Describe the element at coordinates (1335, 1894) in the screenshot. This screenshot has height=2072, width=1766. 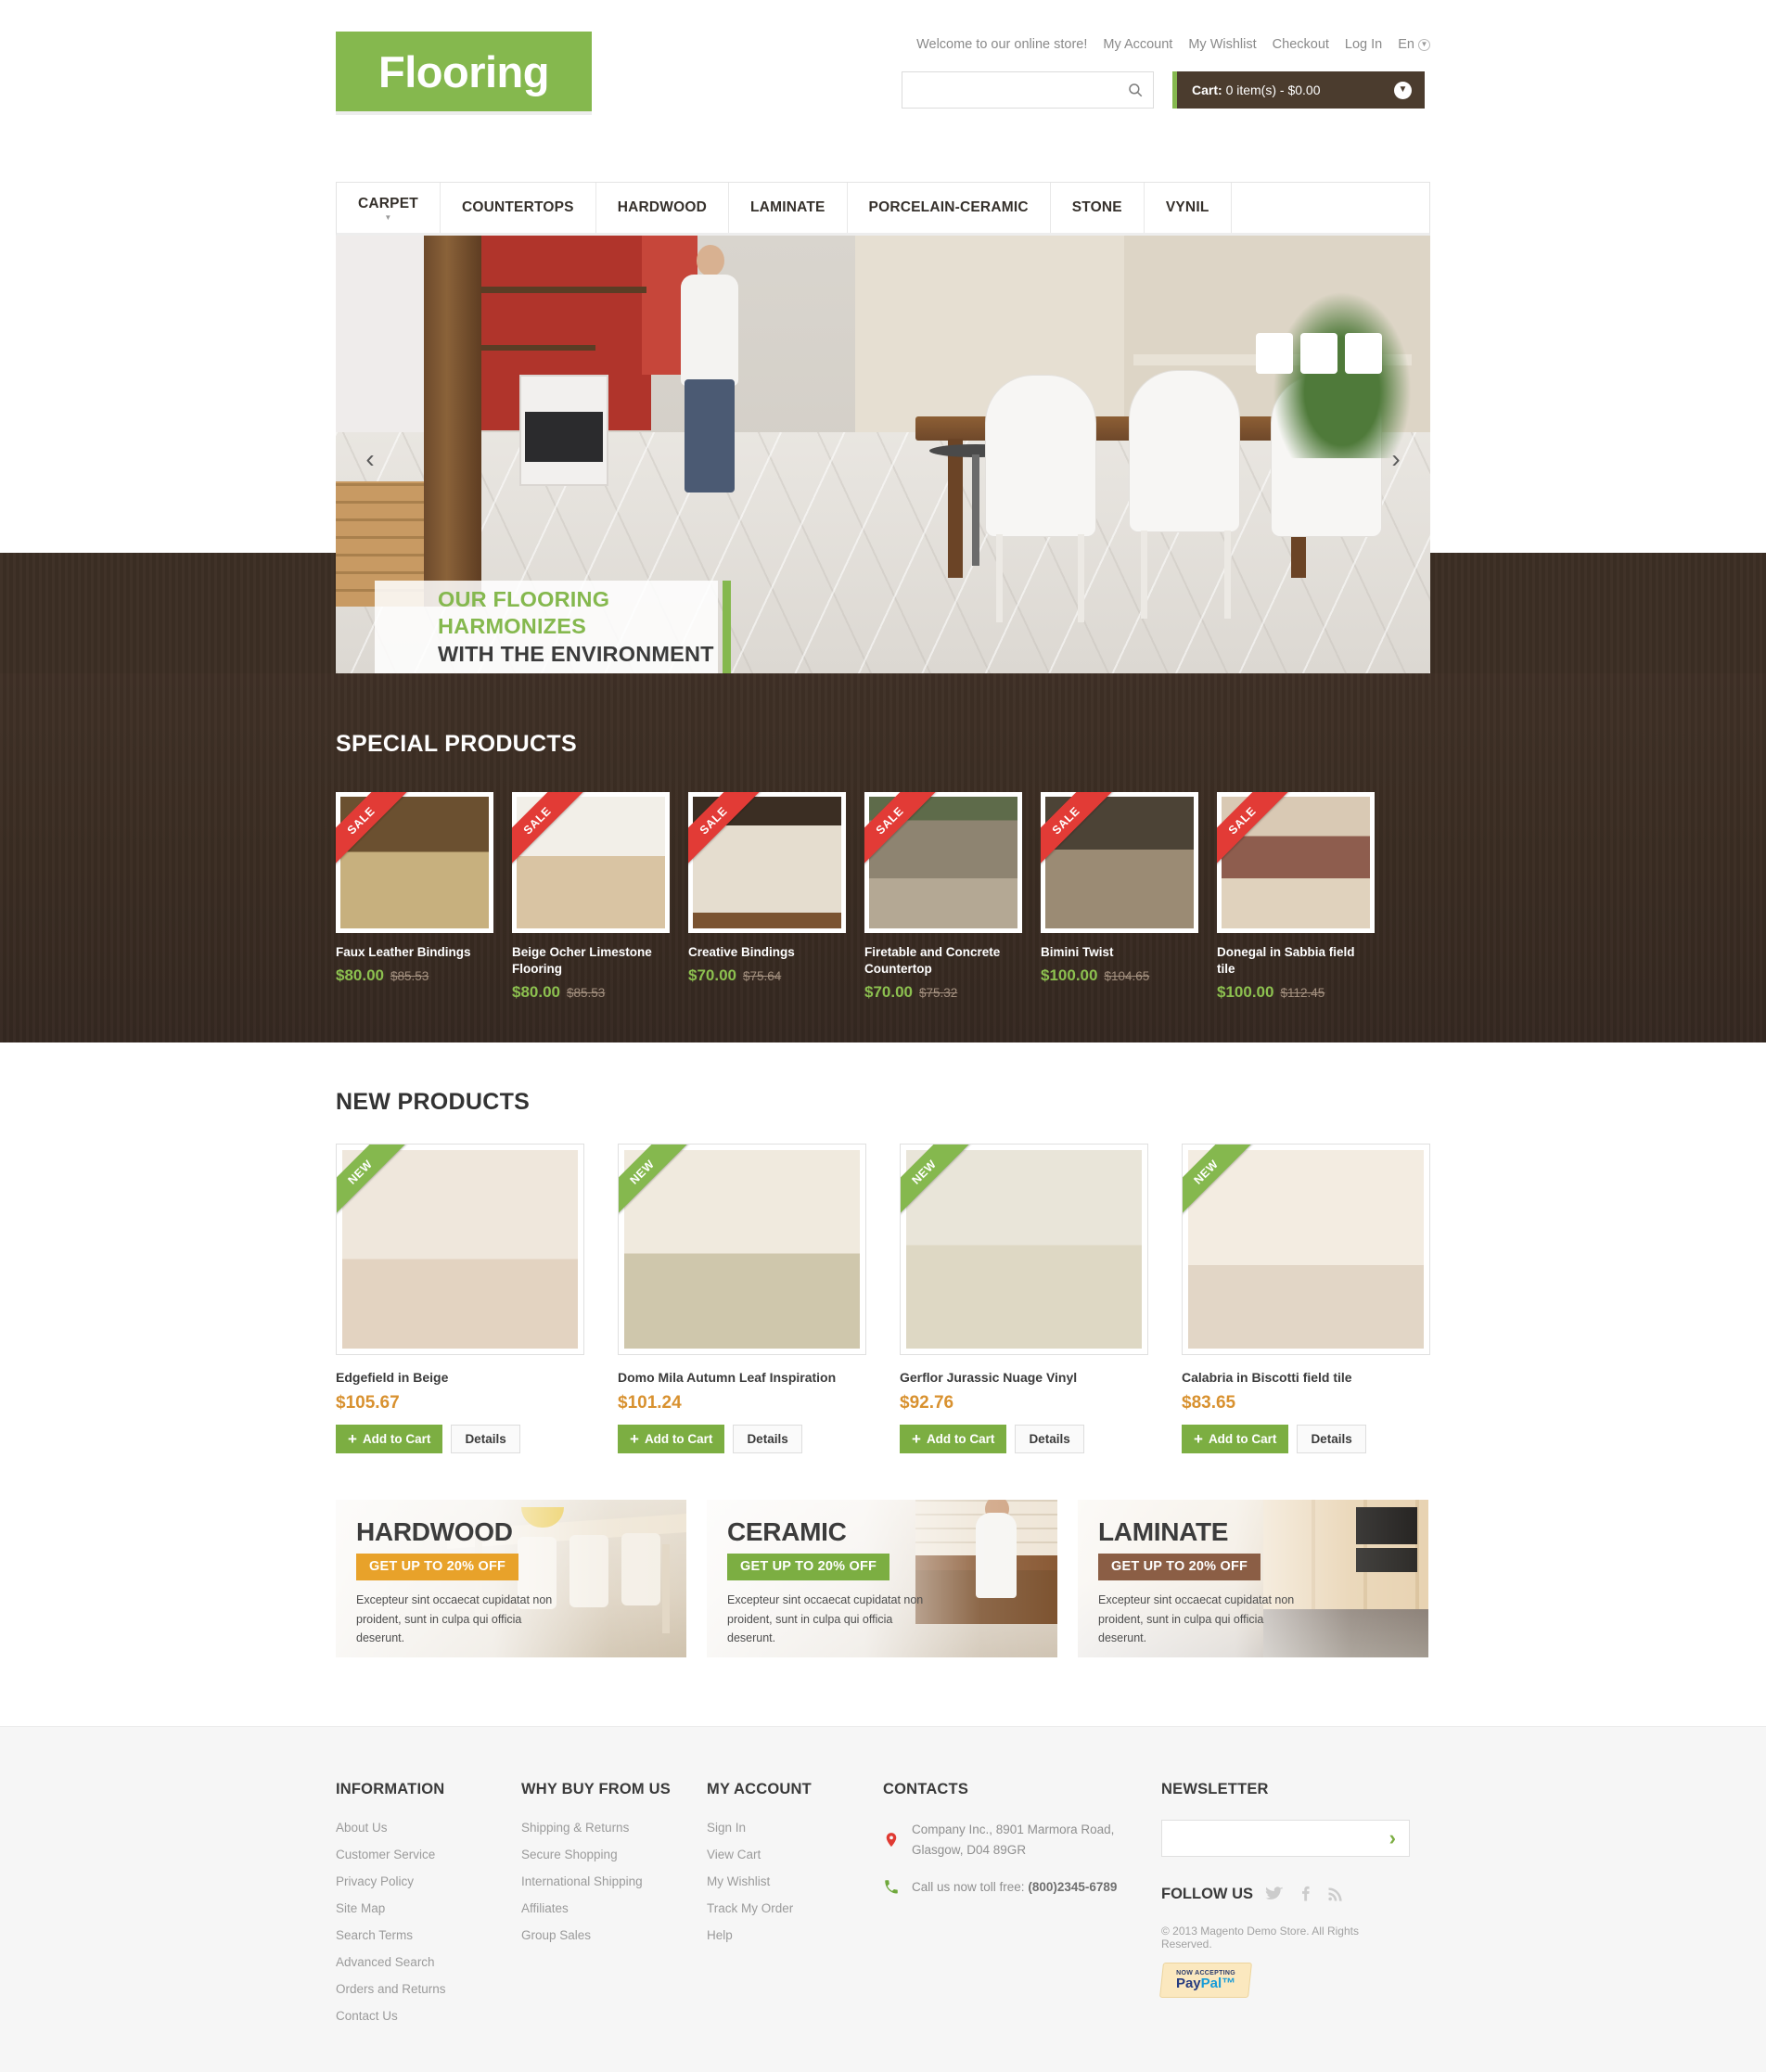
I see `rss-icon` at that location.